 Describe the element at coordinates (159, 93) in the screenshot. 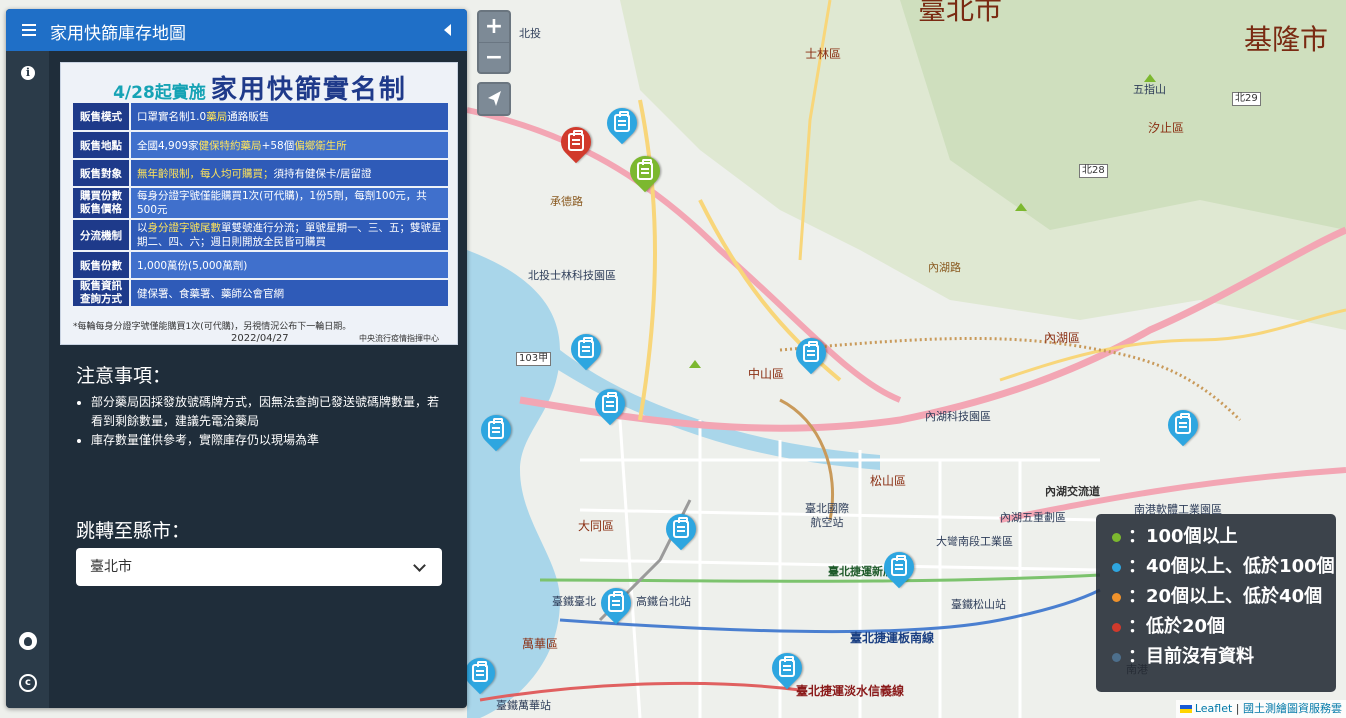

I see `poster-date-prefix: 4/28起實施` at that location.